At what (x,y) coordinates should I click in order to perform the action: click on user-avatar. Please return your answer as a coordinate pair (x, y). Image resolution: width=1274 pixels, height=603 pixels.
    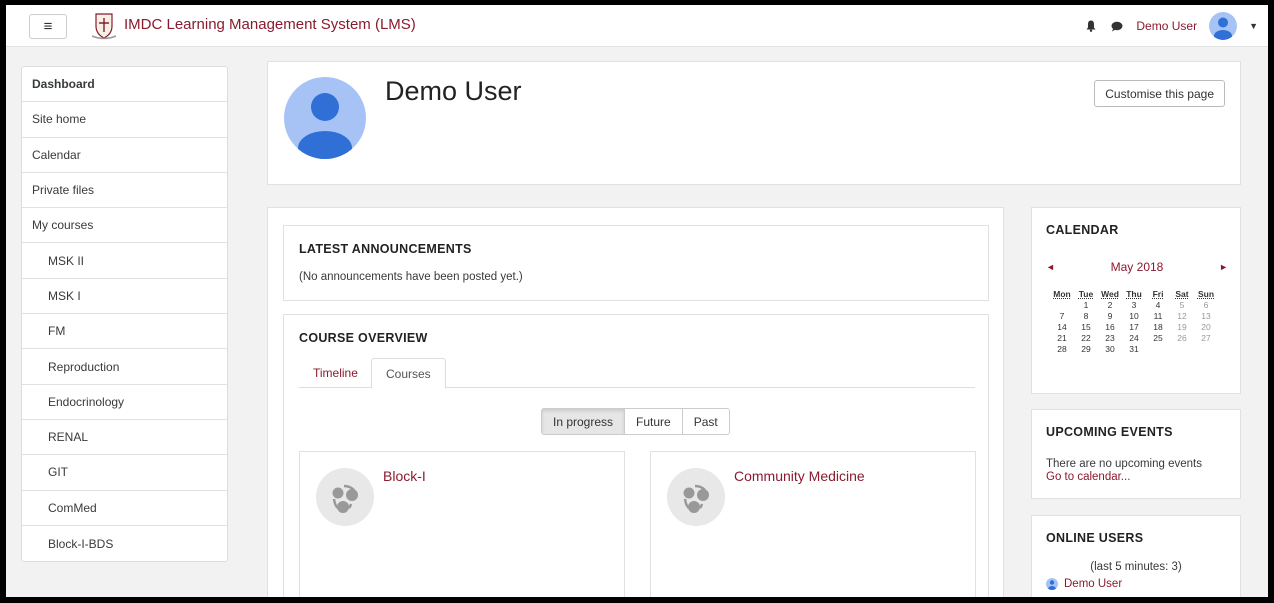
    Looking at the image, I should click on (1223, 26).